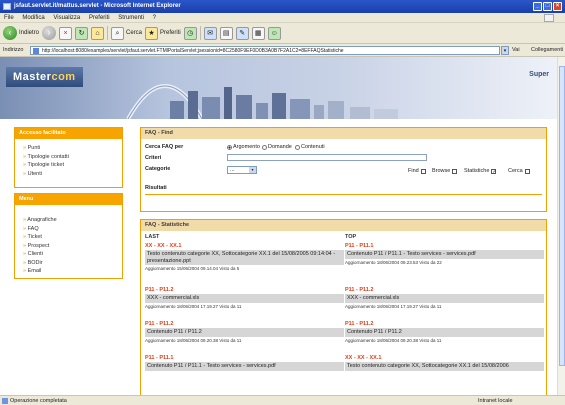 The image size is (565, 405). What do you see at coordinates (282, 400) in the screenshot?
I see `statusbar: Operazione completata Intranet locale` at bounding box center [282, 400].